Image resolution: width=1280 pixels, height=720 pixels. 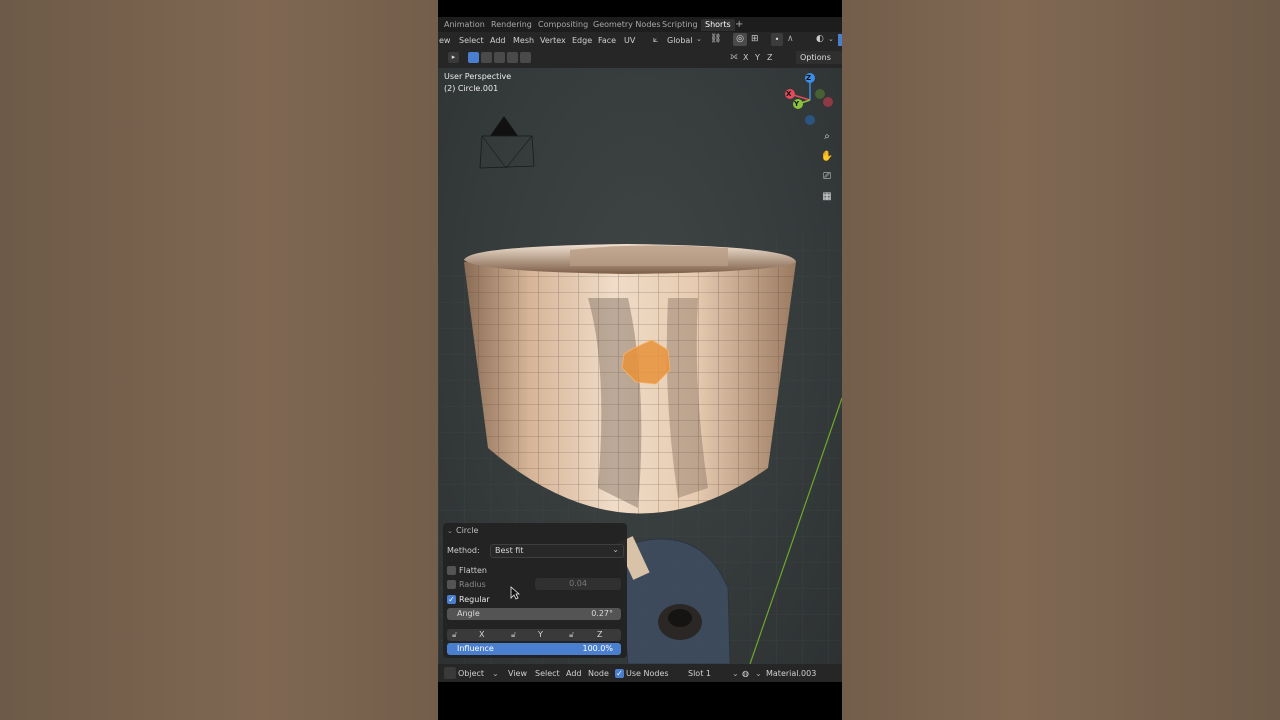 What do you see at coordinates (629, 40) in the screenshot?
I see `menu-uv: UV` at bounding box center [629, 40].